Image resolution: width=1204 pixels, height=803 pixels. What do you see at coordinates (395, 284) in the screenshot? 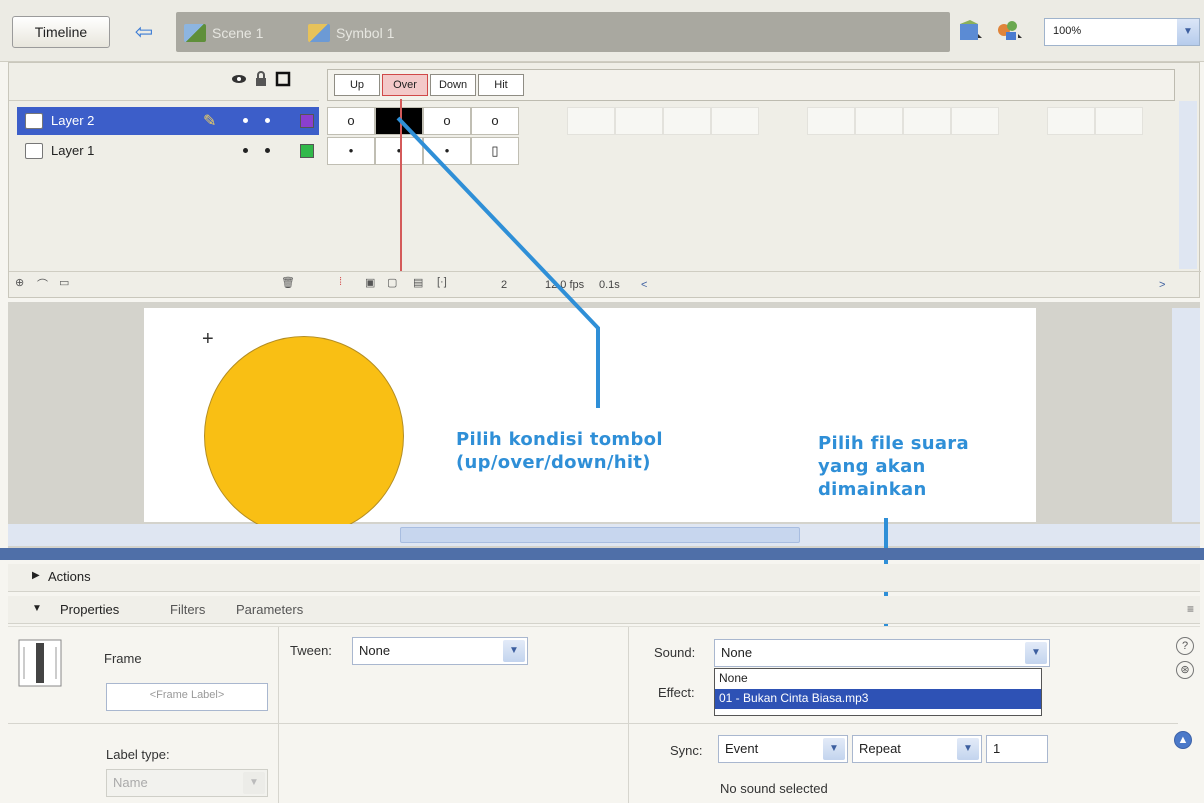
I see `onion-outline-icon: ▢` at bounding box center [395, 284].